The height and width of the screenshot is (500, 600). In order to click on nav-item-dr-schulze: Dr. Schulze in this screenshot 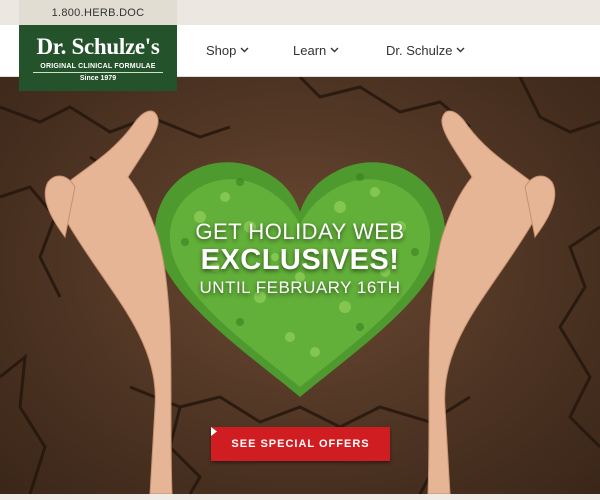, I will do `click(425, 50)`.